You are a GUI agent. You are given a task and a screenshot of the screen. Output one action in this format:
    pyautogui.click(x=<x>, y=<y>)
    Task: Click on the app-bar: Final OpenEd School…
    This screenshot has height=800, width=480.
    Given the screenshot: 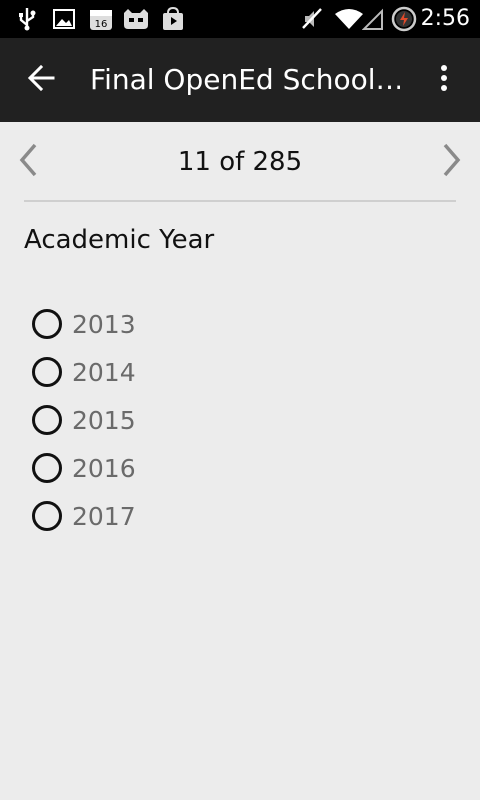 What is the action you would take?
    pyautogui.click(x=240, y=80)
    